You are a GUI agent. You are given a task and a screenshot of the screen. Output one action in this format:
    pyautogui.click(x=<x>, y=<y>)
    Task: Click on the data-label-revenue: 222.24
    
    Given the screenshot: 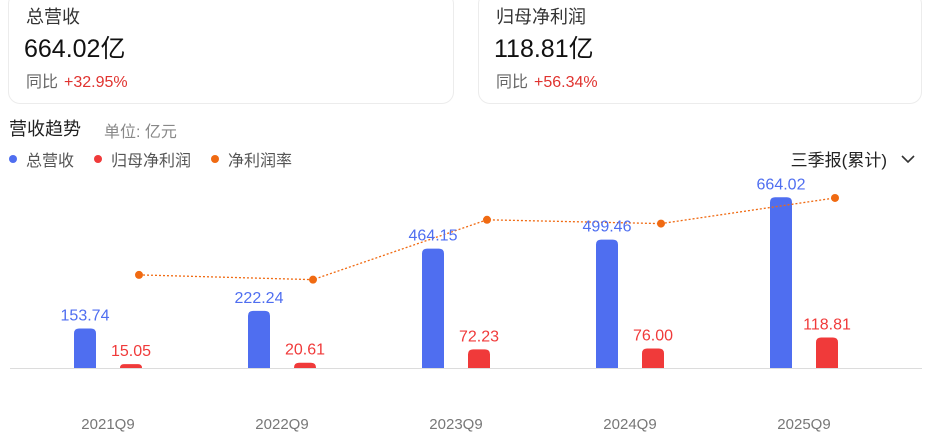 What is the action you would take?
    pyautogui.click(x=259, y=298)
    